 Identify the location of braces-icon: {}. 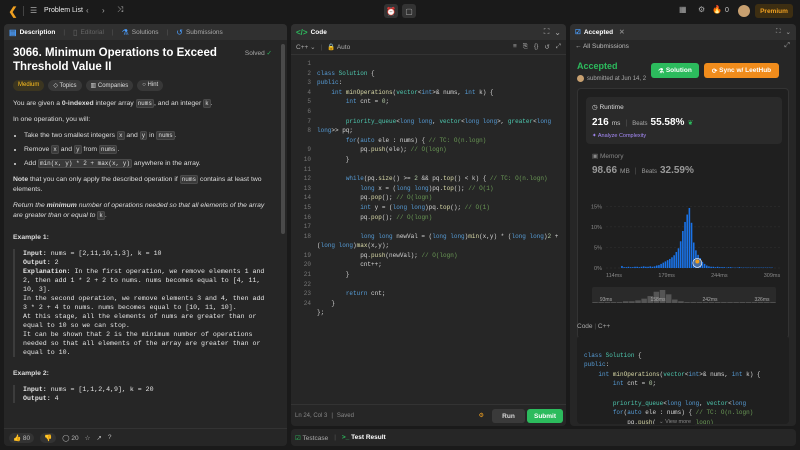
(536, 47).